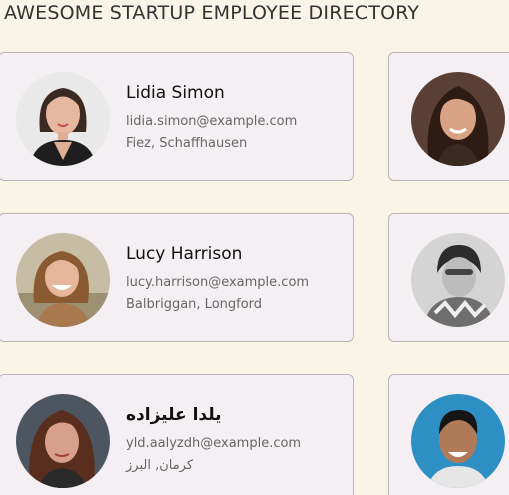 The image size is (509, 495). I want to click on employee-location: Fiez, Schaffhausen, so click(187, 143).